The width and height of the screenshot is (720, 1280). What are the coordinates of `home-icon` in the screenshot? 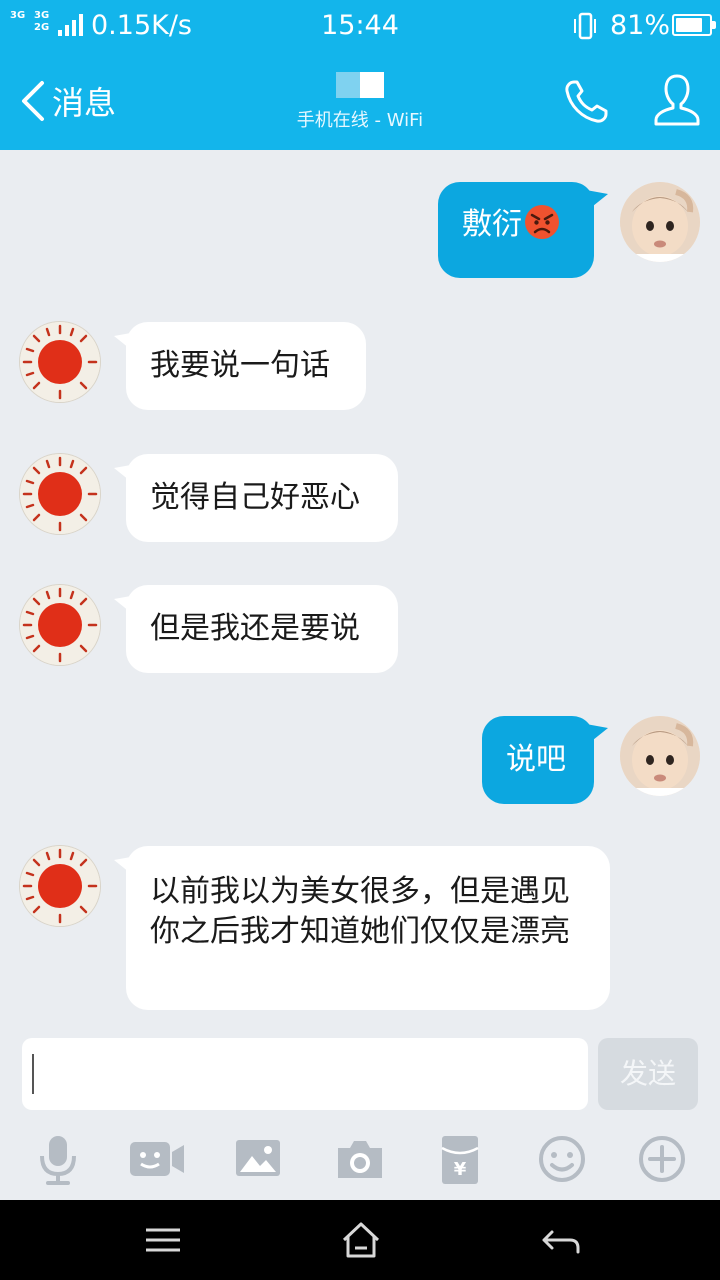 It's located at (361, 1240).